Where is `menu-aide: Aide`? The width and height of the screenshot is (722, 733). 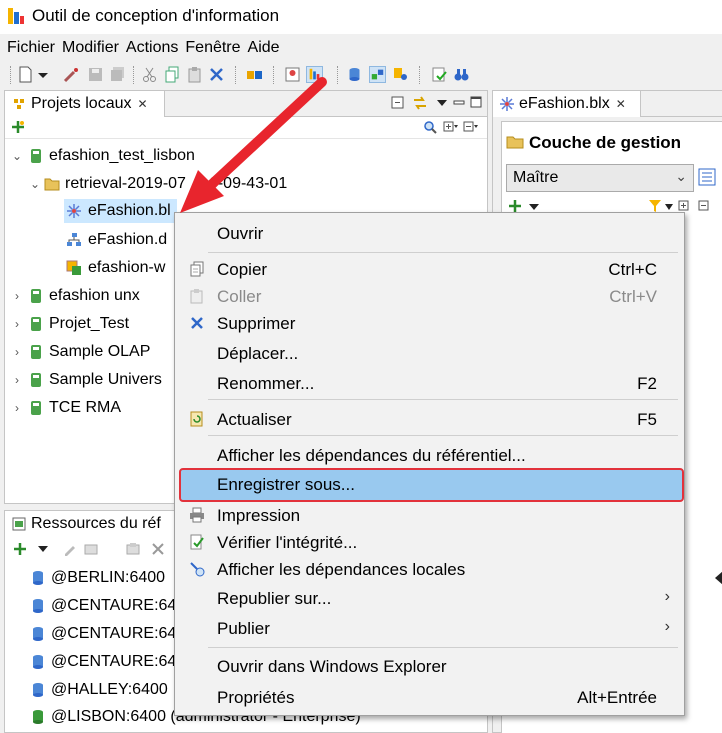
menu-aide: Aide is located at coordinates (260, 48).